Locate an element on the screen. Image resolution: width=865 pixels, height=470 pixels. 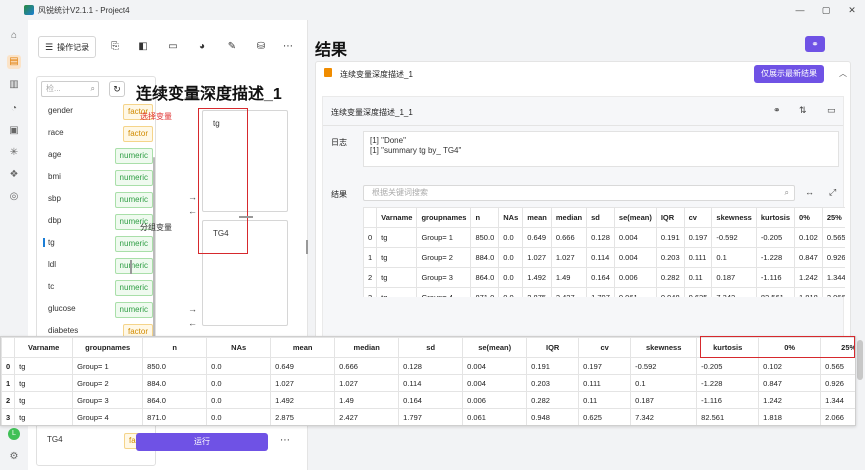
result-search-input: 根据关键词搜索 ⌕ is located at coordinates (579, 193).